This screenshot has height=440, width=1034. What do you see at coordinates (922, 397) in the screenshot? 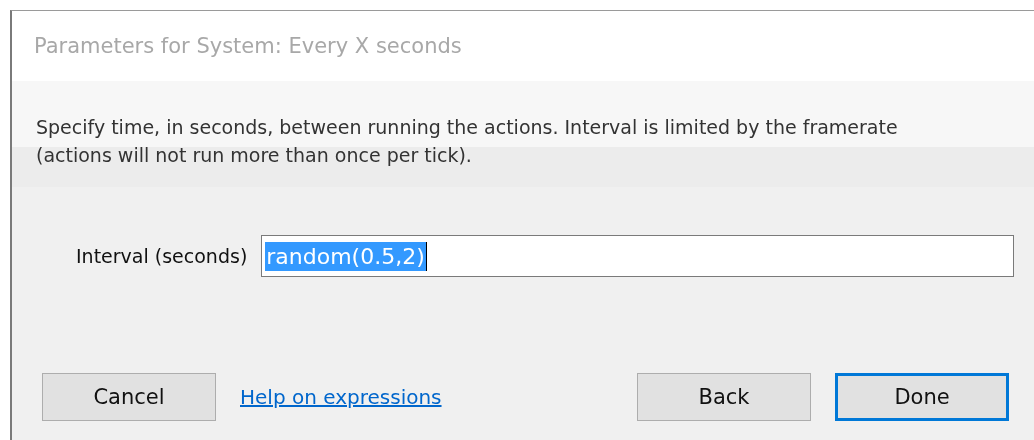
I see `button: Done` at bounding box center [922, 397].